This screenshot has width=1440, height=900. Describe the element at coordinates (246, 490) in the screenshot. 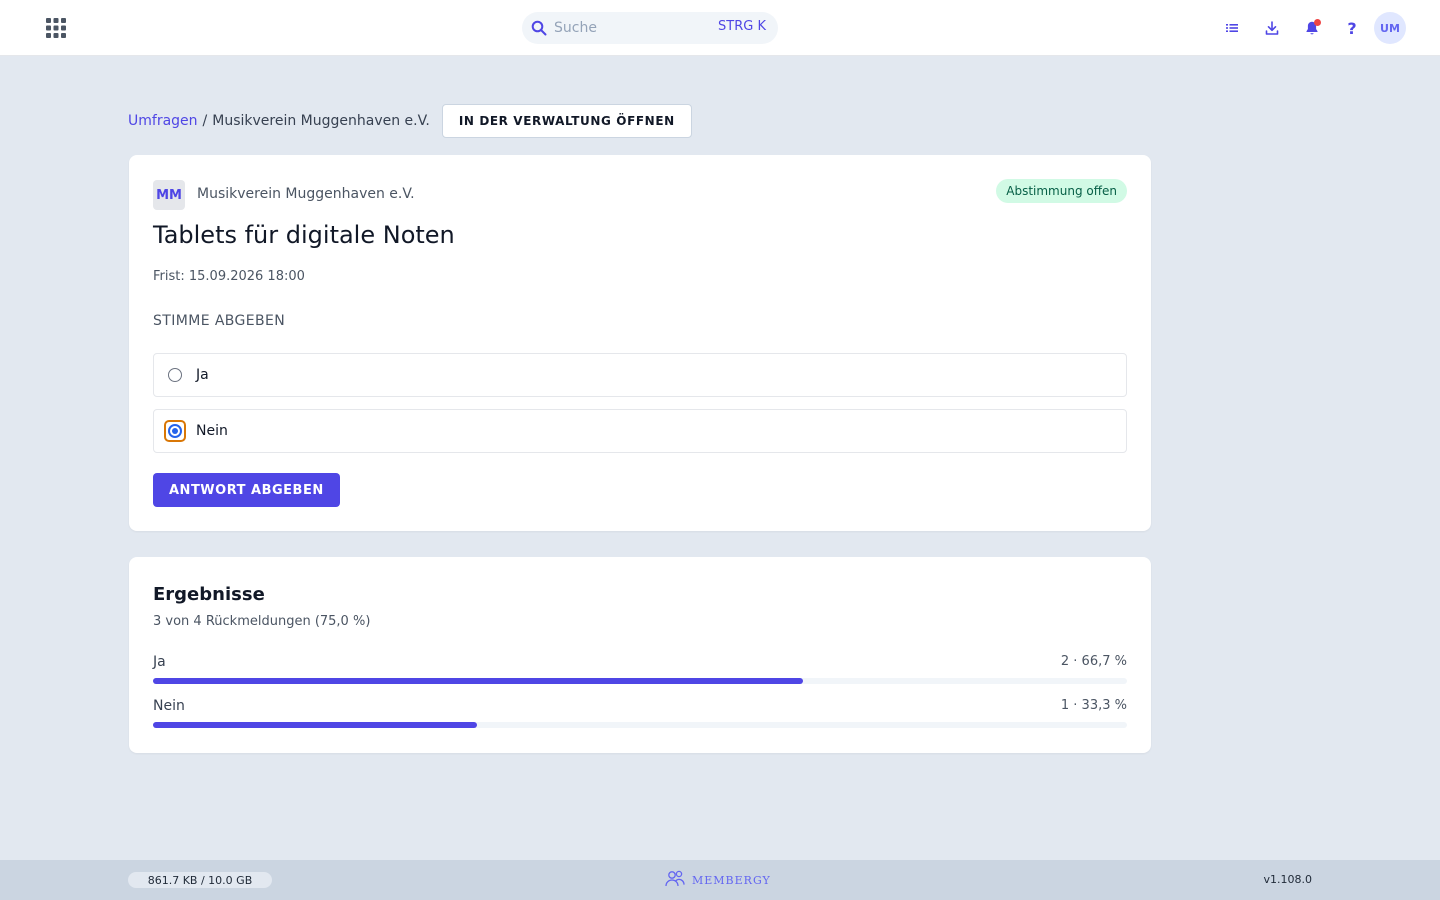

I see `submit-answer-button: ANTWORT ABGEBEN` at that location.